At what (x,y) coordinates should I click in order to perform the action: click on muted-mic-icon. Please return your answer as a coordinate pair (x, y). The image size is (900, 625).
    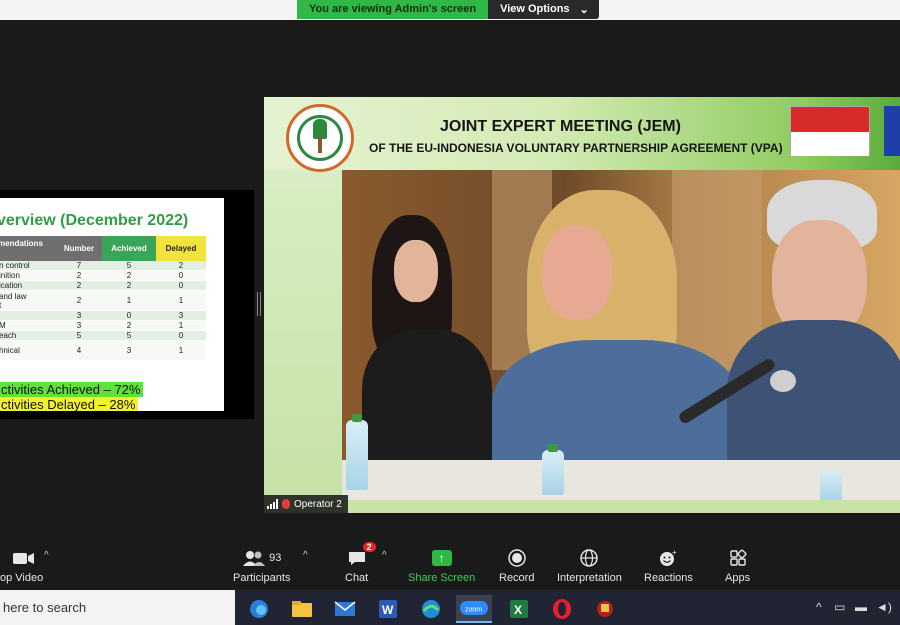
    Looking at the image, I should click on (286, 504).